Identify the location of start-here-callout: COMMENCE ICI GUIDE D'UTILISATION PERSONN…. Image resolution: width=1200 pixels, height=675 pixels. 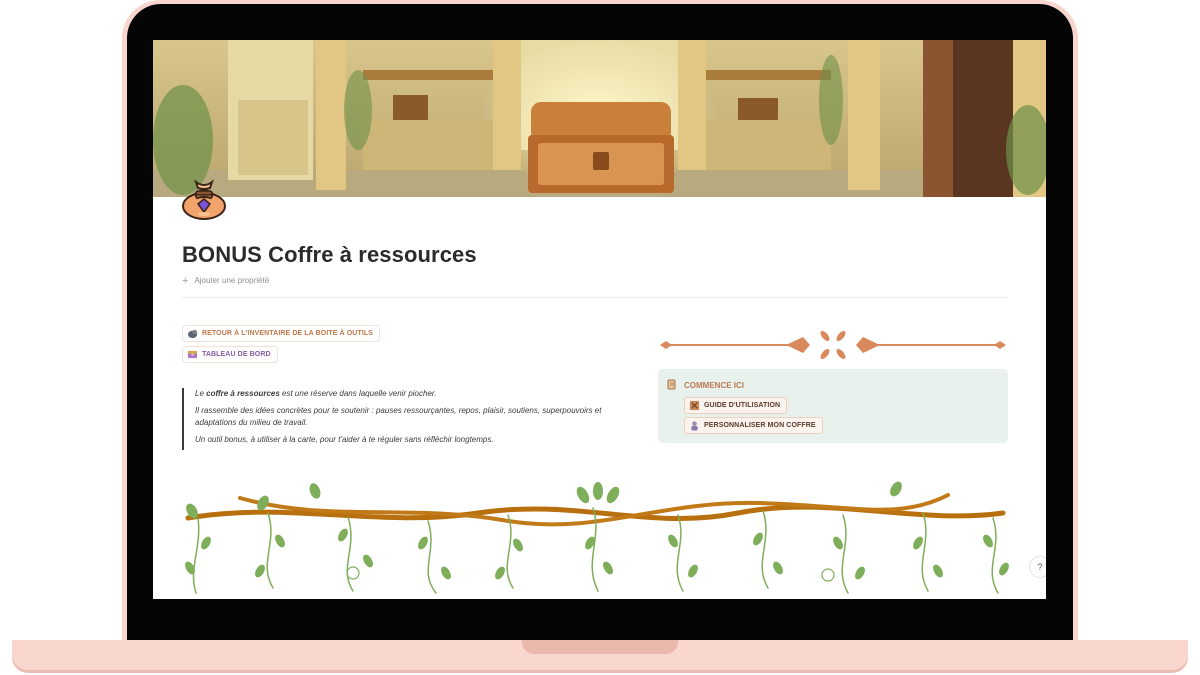
(833, 406).